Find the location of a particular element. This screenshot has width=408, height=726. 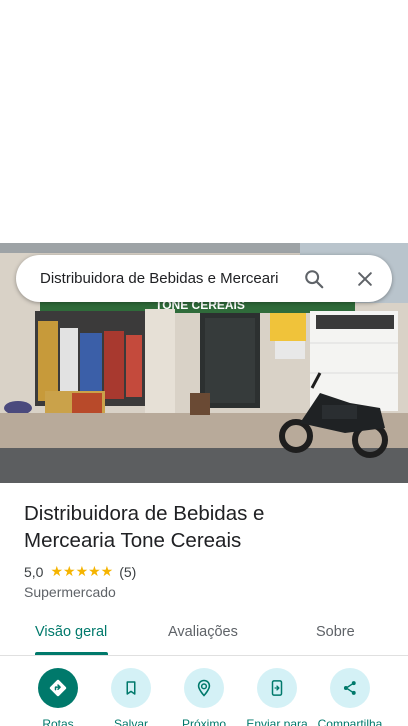

directions-label: Rotas is located at coordinates (58, 721).